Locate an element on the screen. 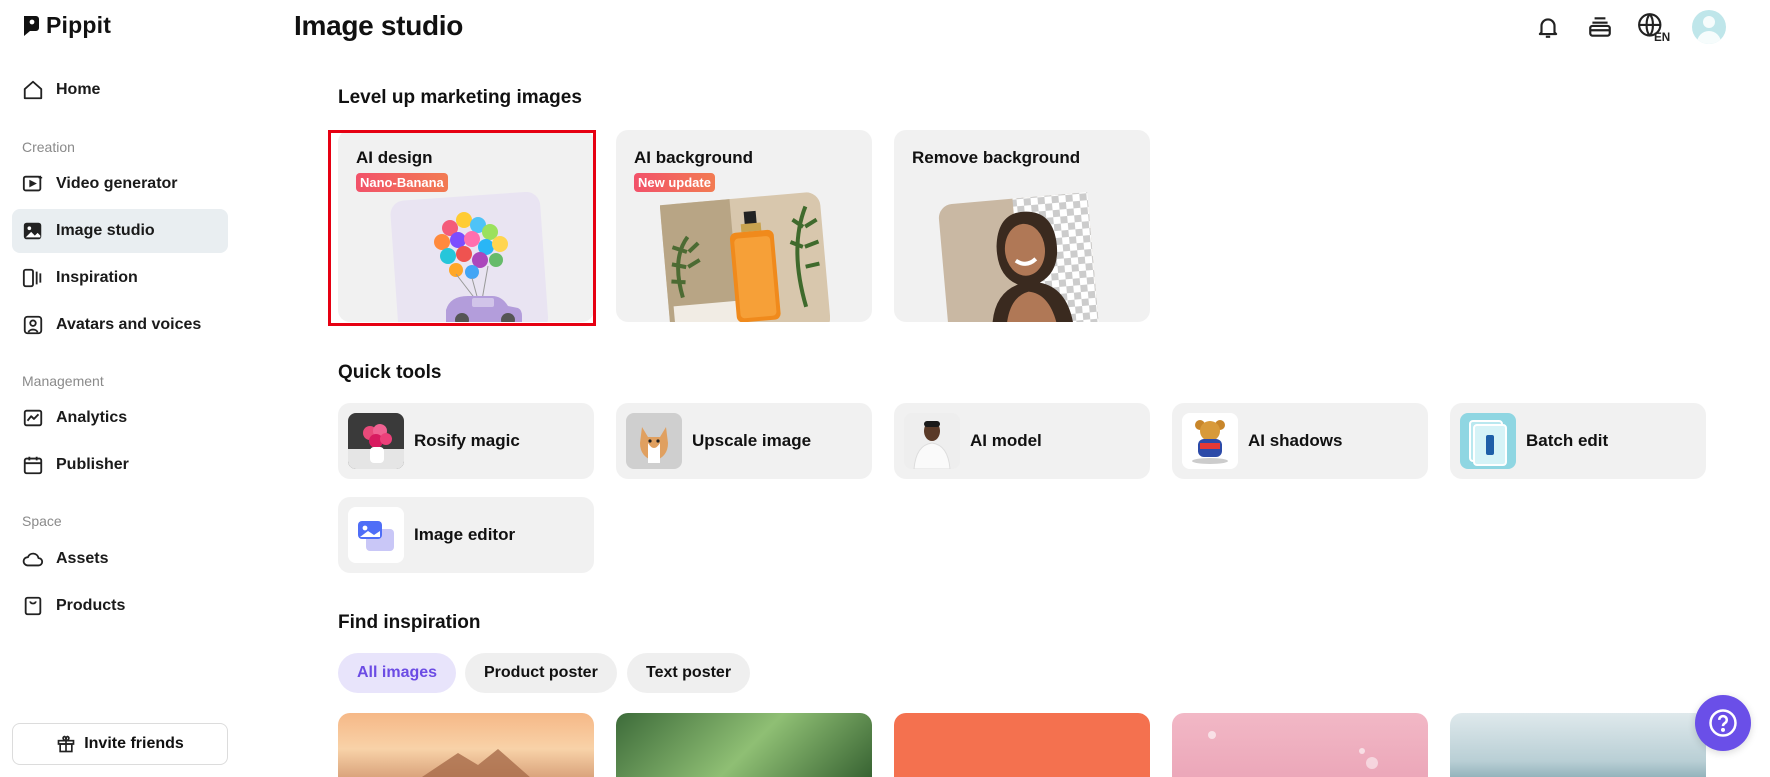 The width and height of the screenshot is (1770, 777). card-remove-background: Remove background is located at coordinates (1022, 226).